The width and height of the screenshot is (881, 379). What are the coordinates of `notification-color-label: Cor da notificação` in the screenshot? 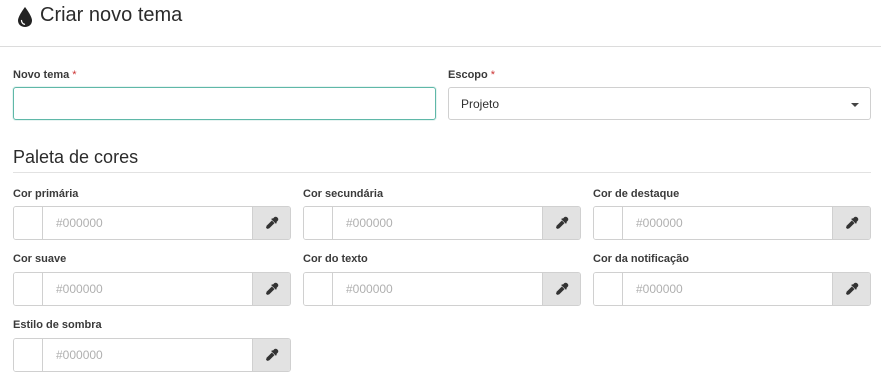 It's located at (641, 259).